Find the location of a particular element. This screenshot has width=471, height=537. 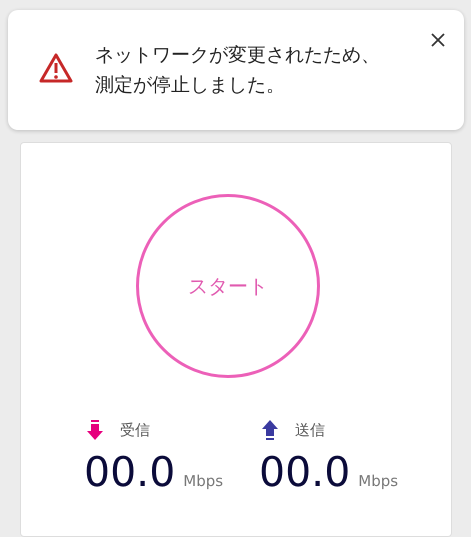

download-arrow-icon is located at coordinates (95, 430).